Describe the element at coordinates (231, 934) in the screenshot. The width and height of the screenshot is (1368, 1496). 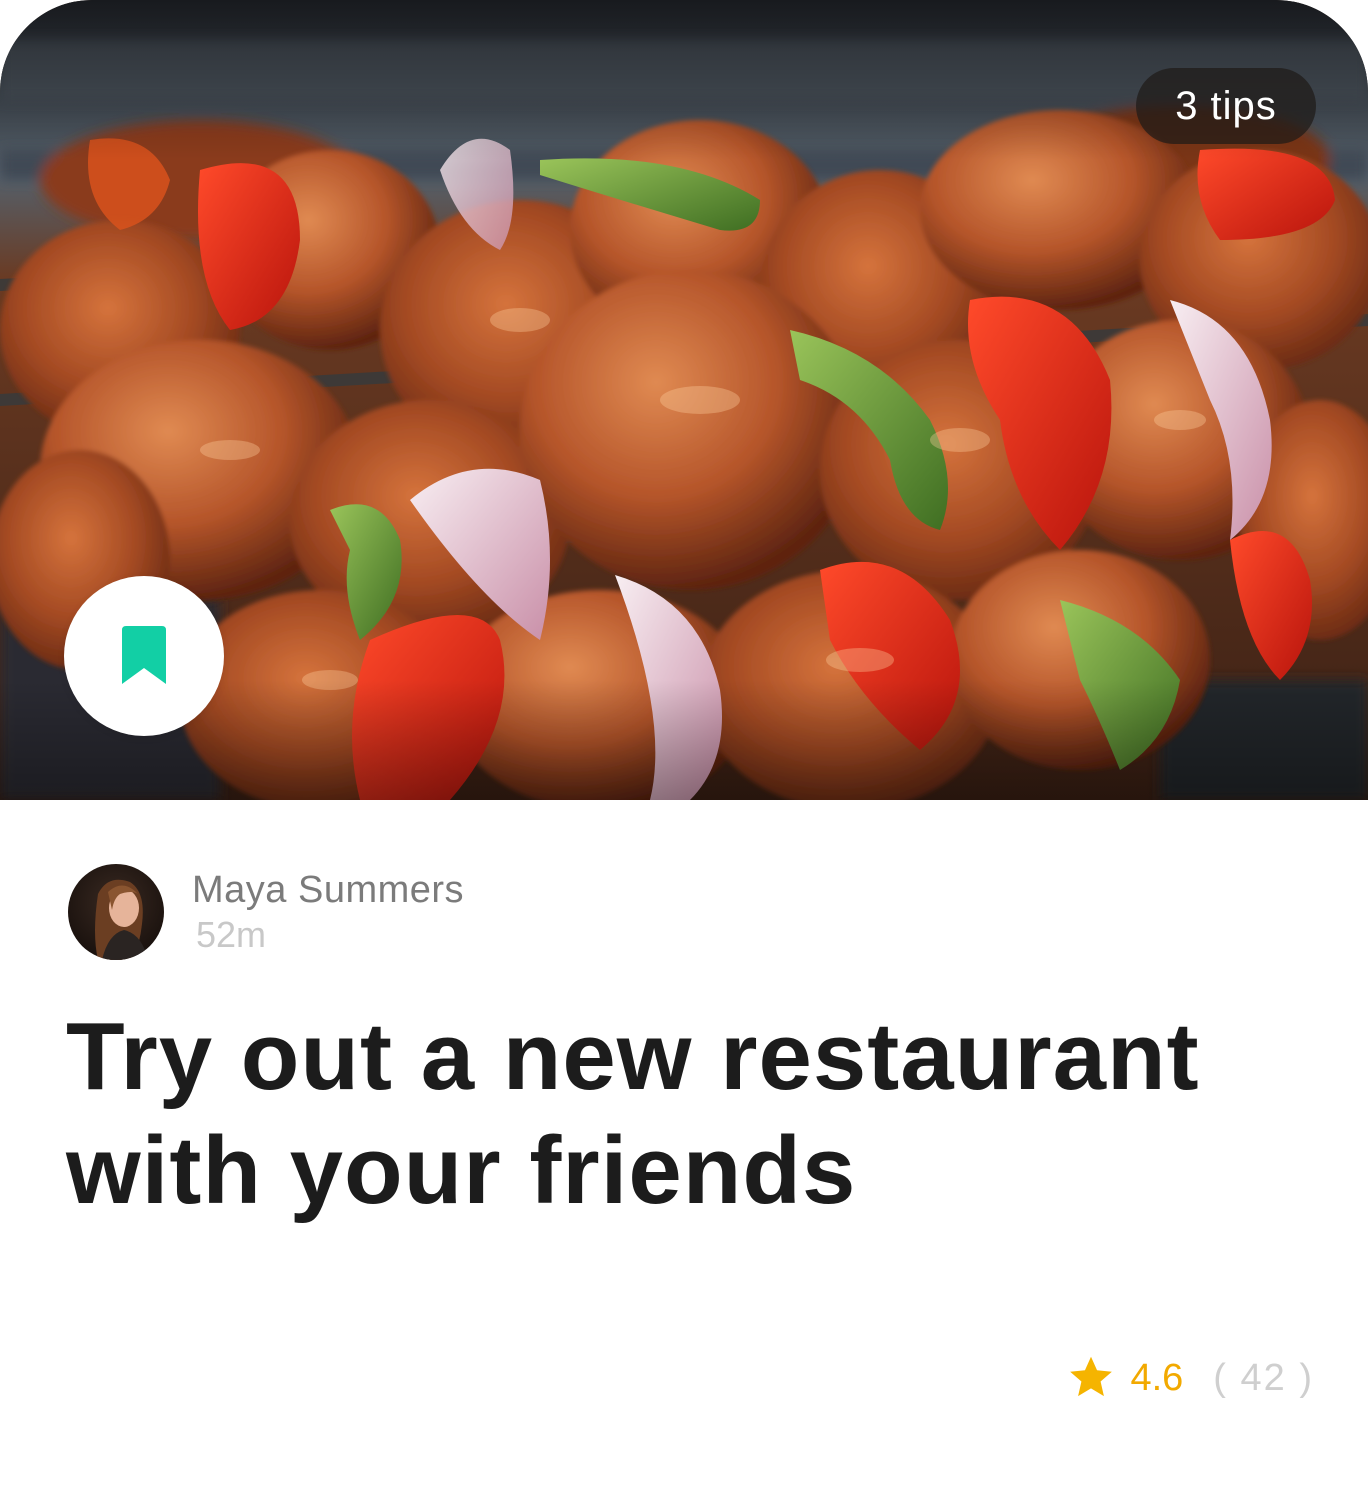
I see `post-time: 52m` at that location.